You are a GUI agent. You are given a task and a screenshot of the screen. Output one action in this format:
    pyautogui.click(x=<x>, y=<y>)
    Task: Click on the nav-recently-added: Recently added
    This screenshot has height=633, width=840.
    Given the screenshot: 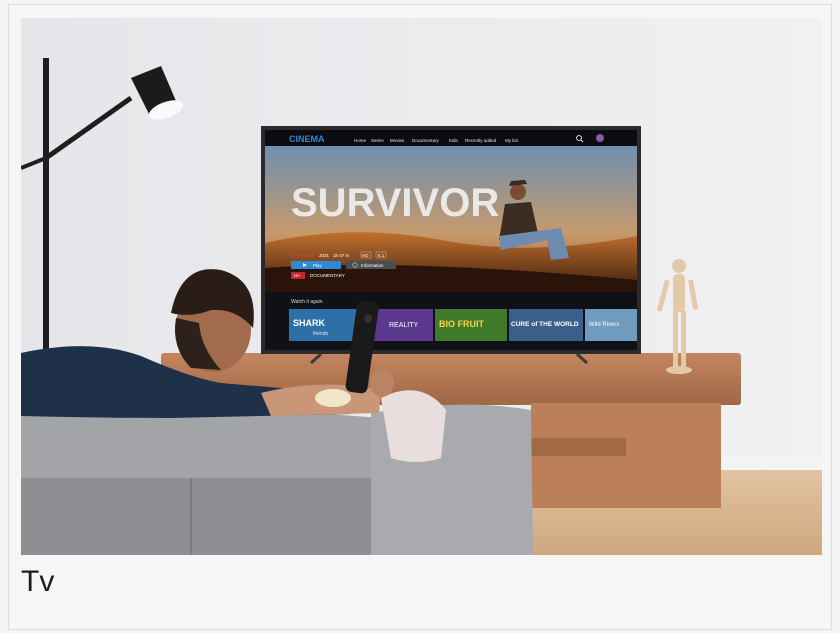 What is the action you would take?
    pyautogui.click(x=481, y=140)
    